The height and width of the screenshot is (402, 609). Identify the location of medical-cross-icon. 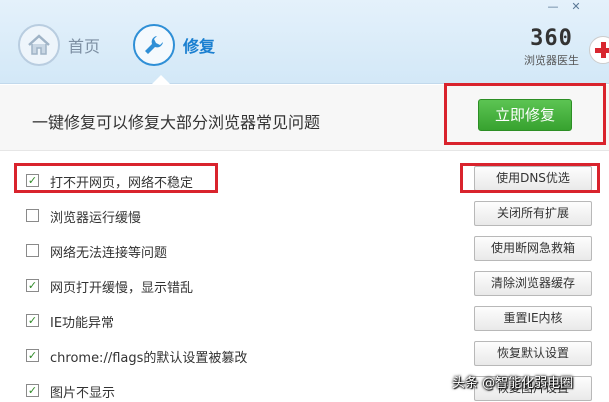
(599, 50).